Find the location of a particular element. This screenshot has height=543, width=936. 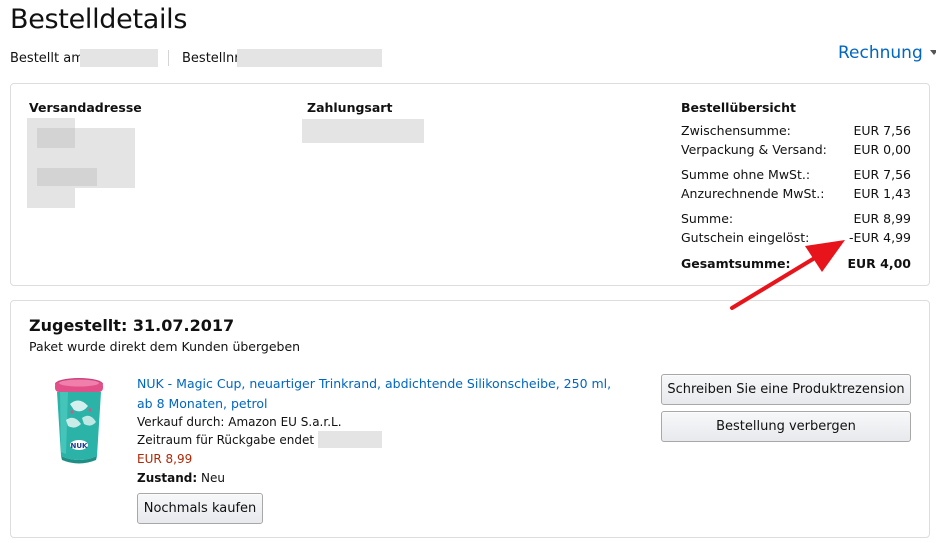

header-divider is located at coordinates (168, 58).